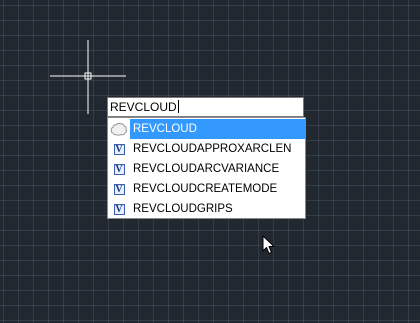 Image resolution: width=420 pixels, height=323 pixels. I want to click on autocomplete-item-label: REVCLOUD, so click(217, 129).